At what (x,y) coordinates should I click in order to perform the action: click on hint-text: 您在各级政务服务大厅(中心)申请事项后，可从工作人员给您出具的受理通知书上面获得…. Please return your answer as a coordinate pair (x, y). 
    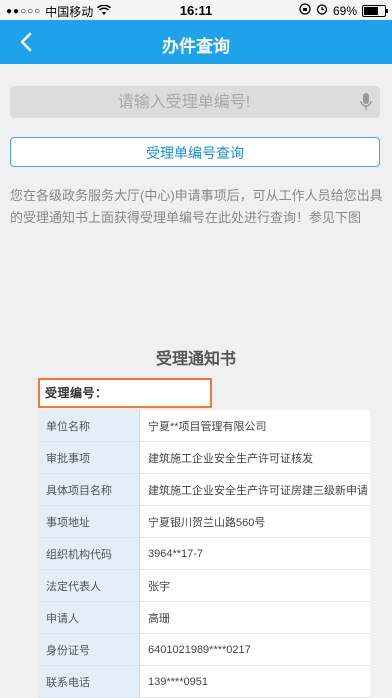
    Looking at the image, I should click on (196, 206).